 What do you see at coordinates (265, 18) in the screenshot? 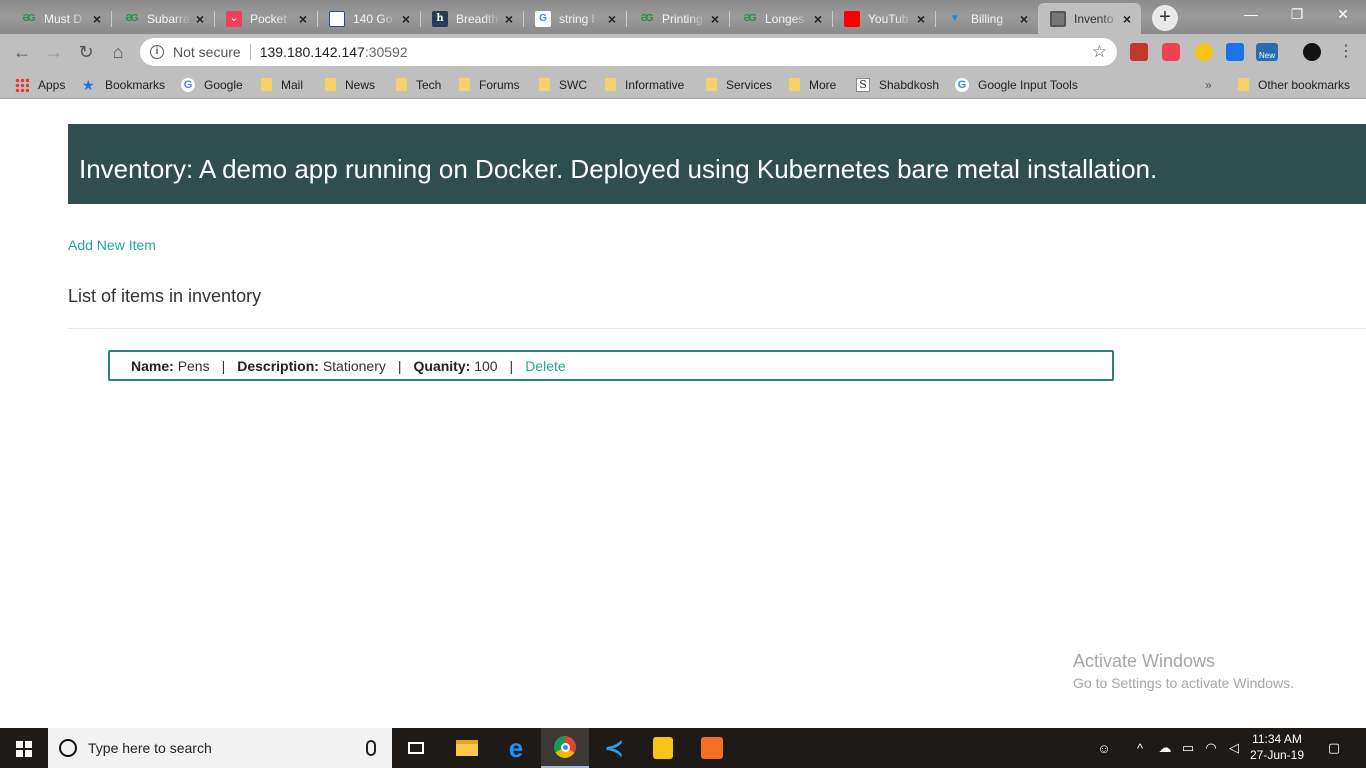
I see `tab: ⌄ Pocket ×` at bounding box center [265, 18].